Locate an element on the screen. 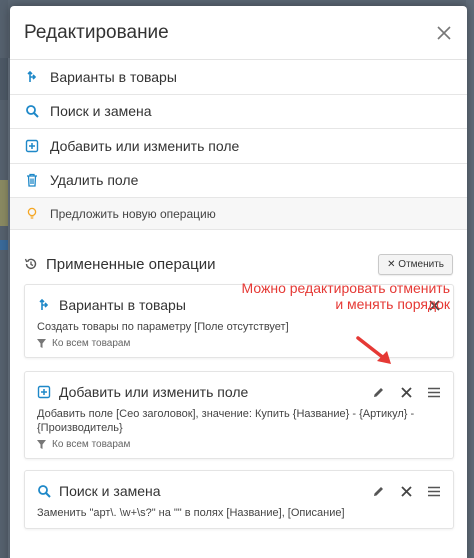 This screenshot has height=558, width=474. card-title: Добавить или изменить поле is located at coordinates (142, 392).